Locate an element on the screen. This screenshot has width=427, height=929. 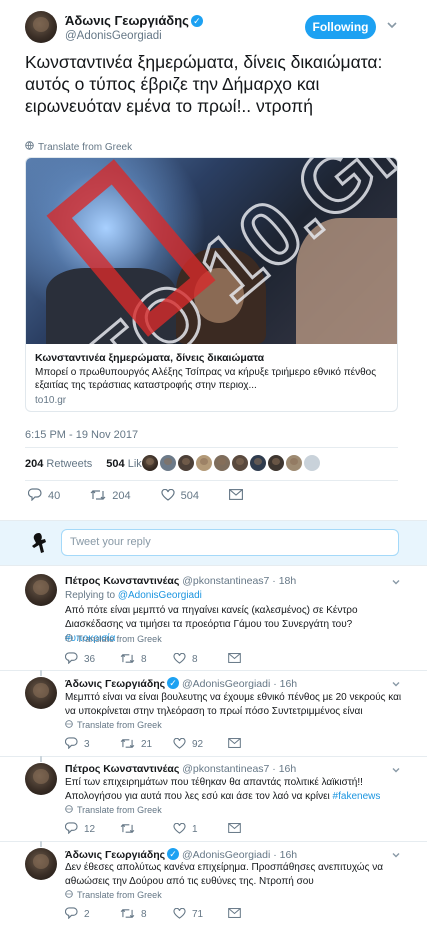
reply-button: 40 is located at coordinates (43, 496).